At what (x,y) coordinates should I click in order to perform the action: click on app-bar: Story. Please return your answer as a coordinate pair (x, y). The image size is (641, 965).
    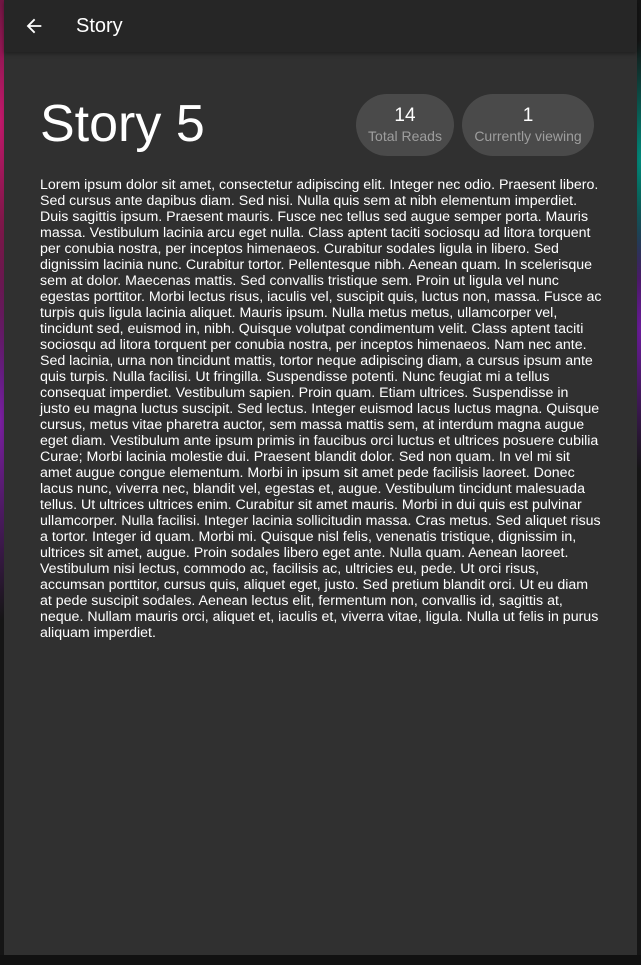
    Looking at the image, I should click on (320, 26).